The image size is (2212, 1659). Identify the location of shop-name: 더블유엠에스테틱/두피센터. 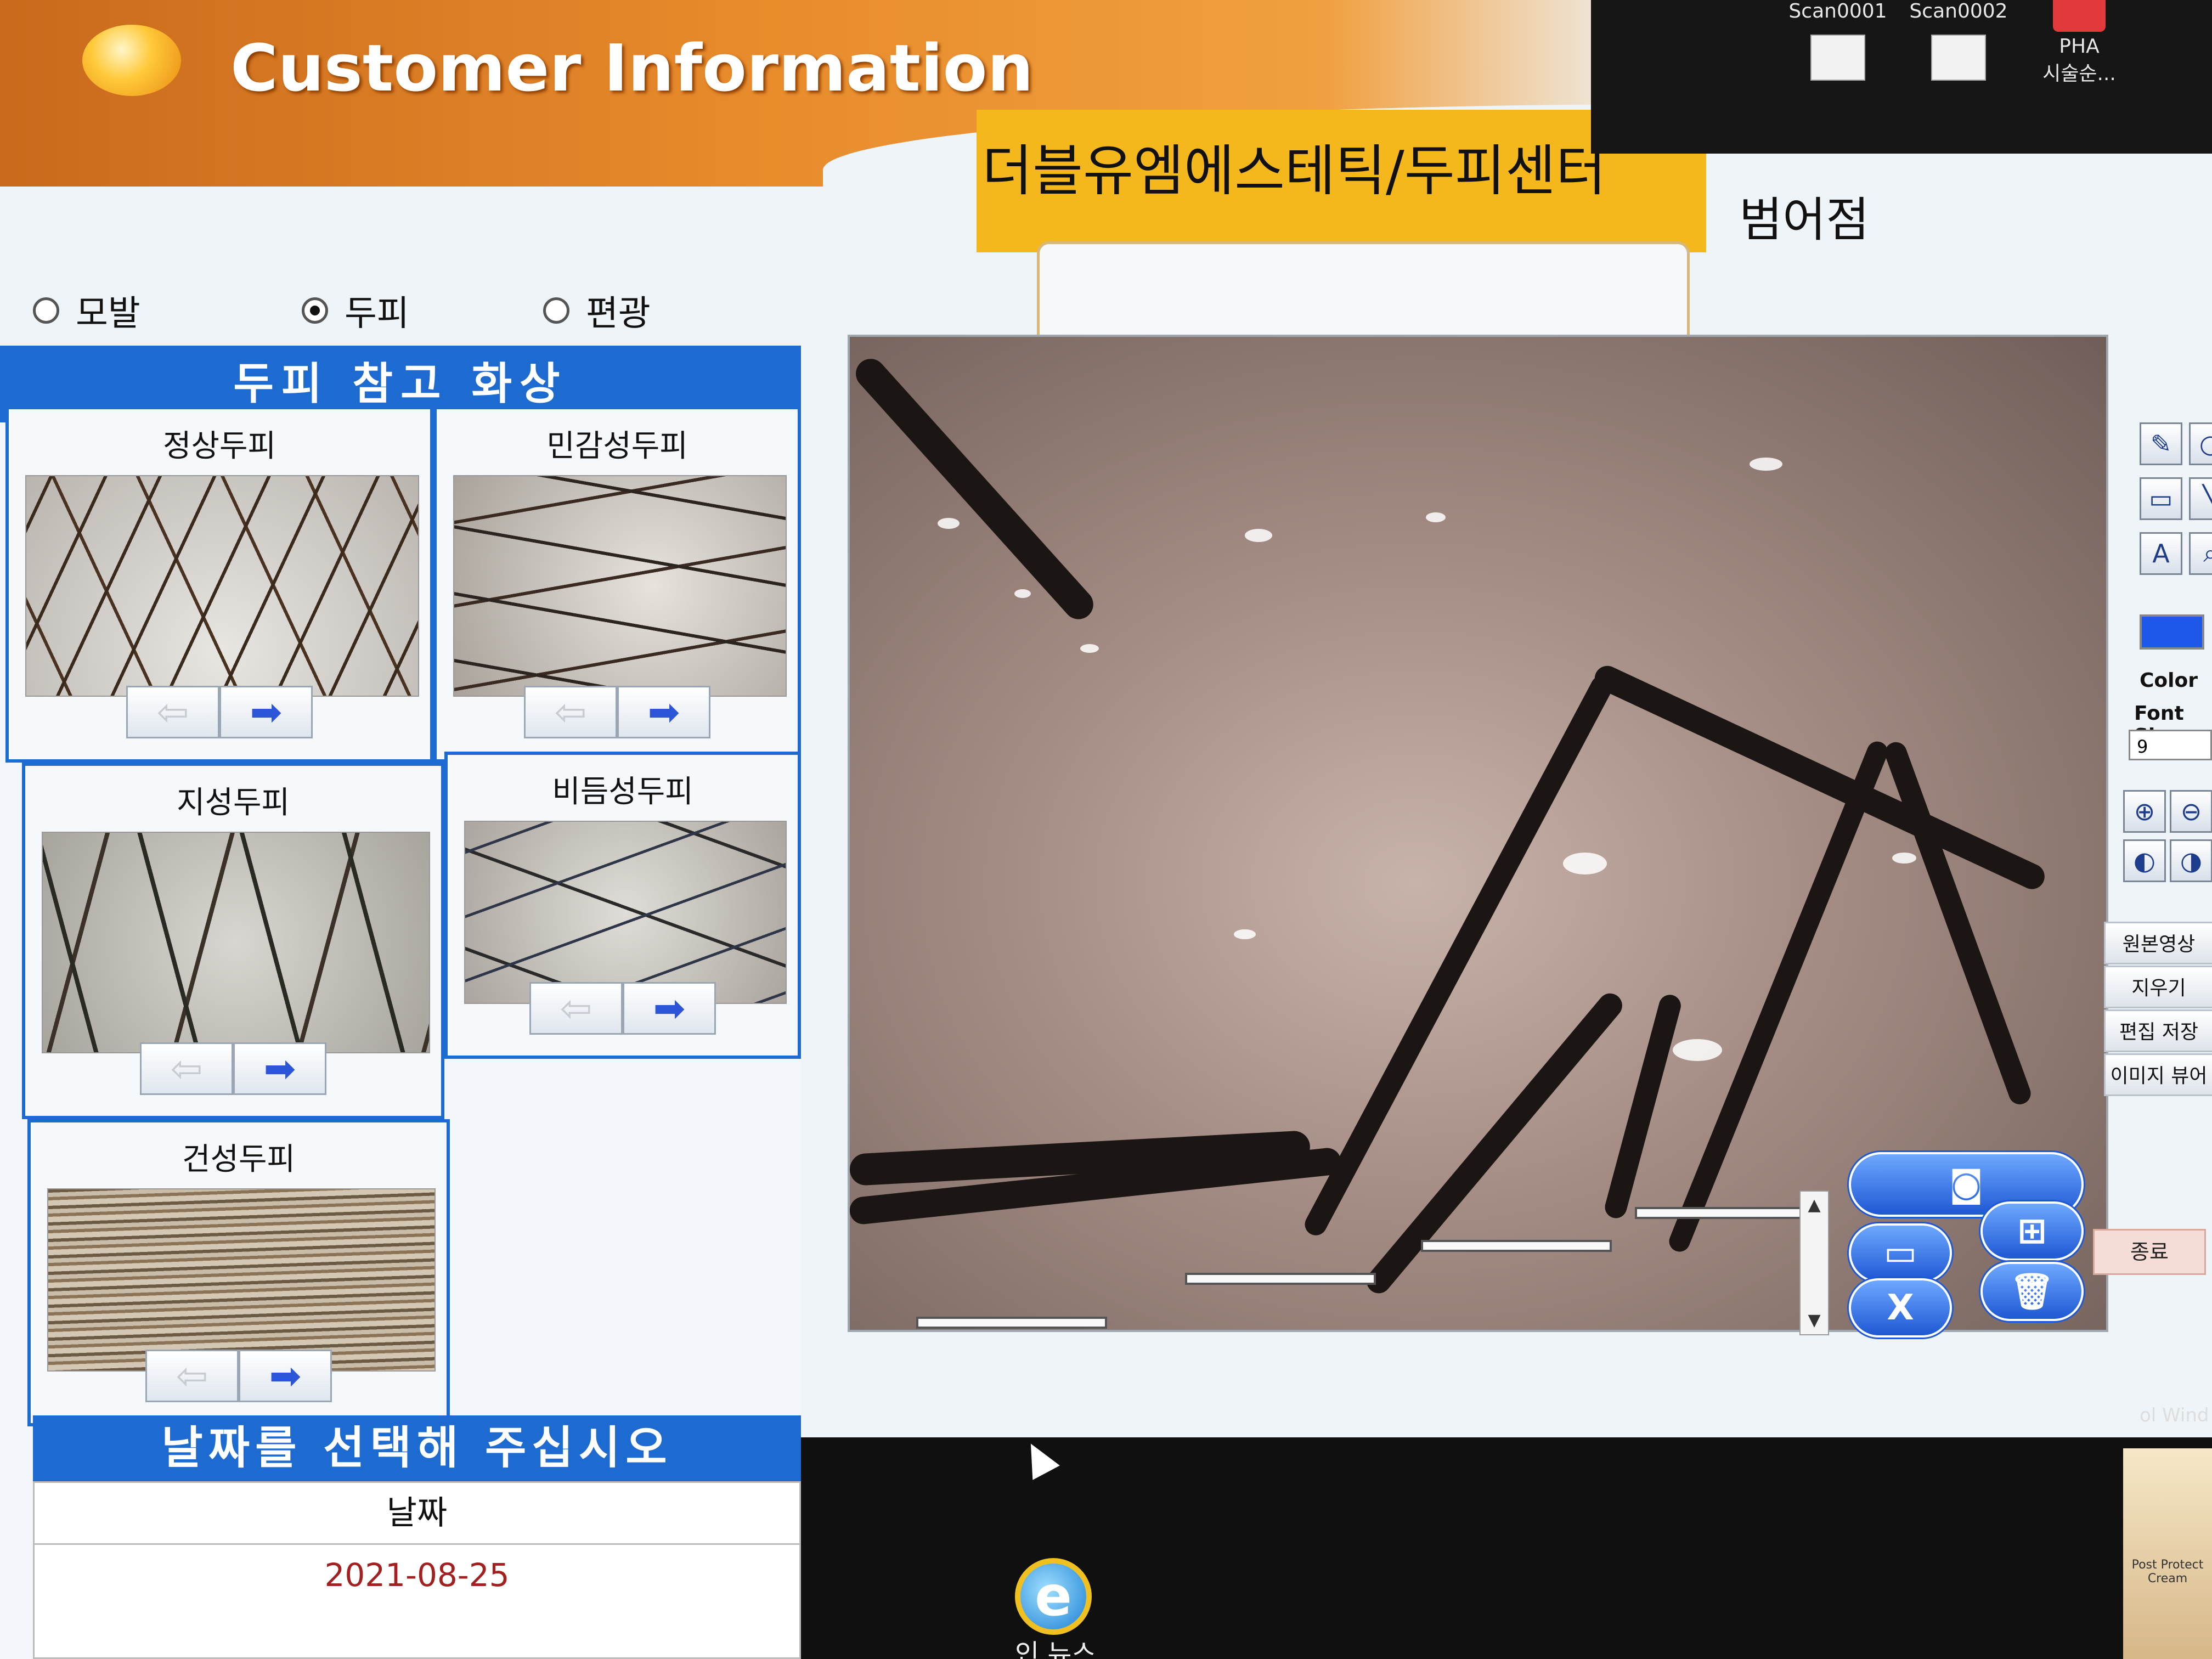
(1294, 171).